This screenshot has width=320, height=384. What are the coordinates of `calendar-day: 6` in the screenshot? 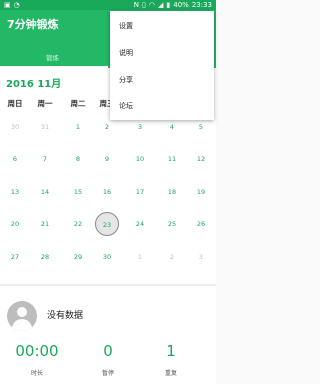 It's located at (15, 159).